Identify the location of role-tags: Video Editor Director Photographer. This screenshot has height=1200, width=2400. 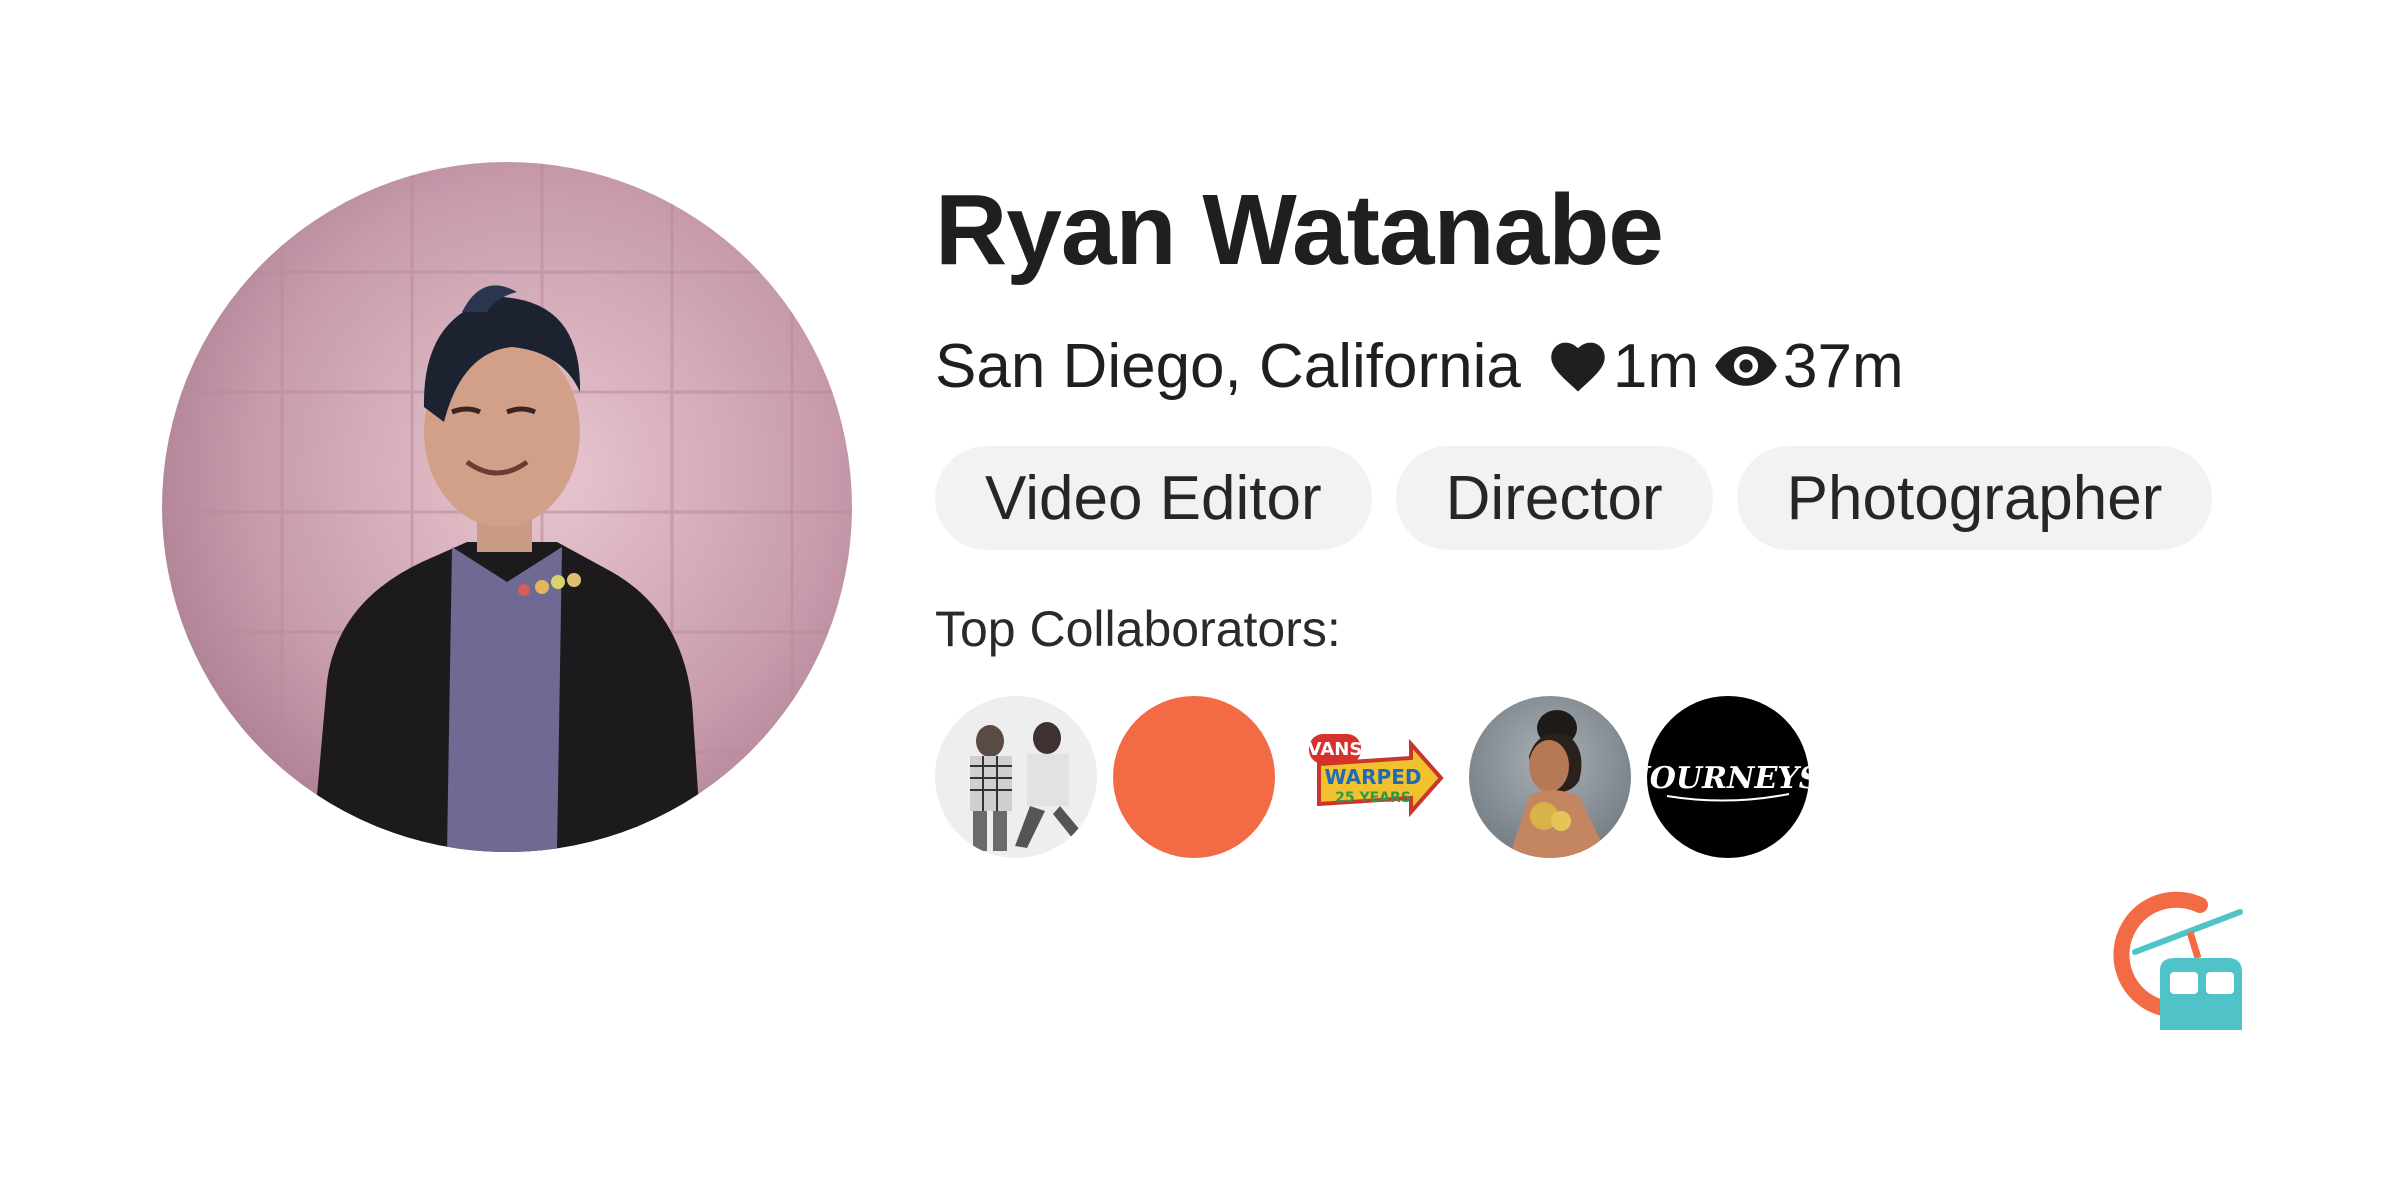
(1585, 498).